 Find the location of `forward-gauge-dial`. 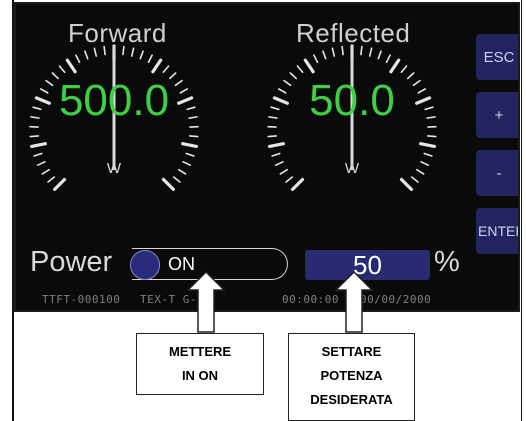

forward-gauge-dial is located at coordinates (114, 117).